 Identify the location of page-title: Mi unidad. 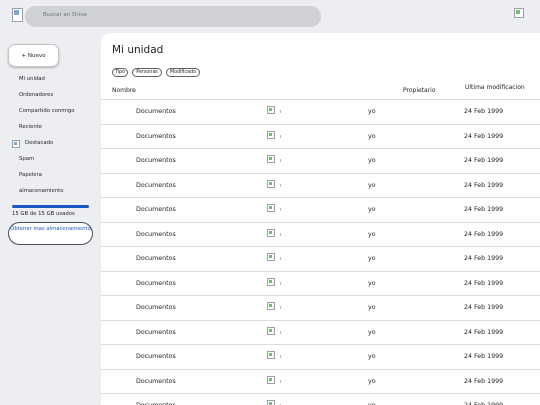
(138, 50).